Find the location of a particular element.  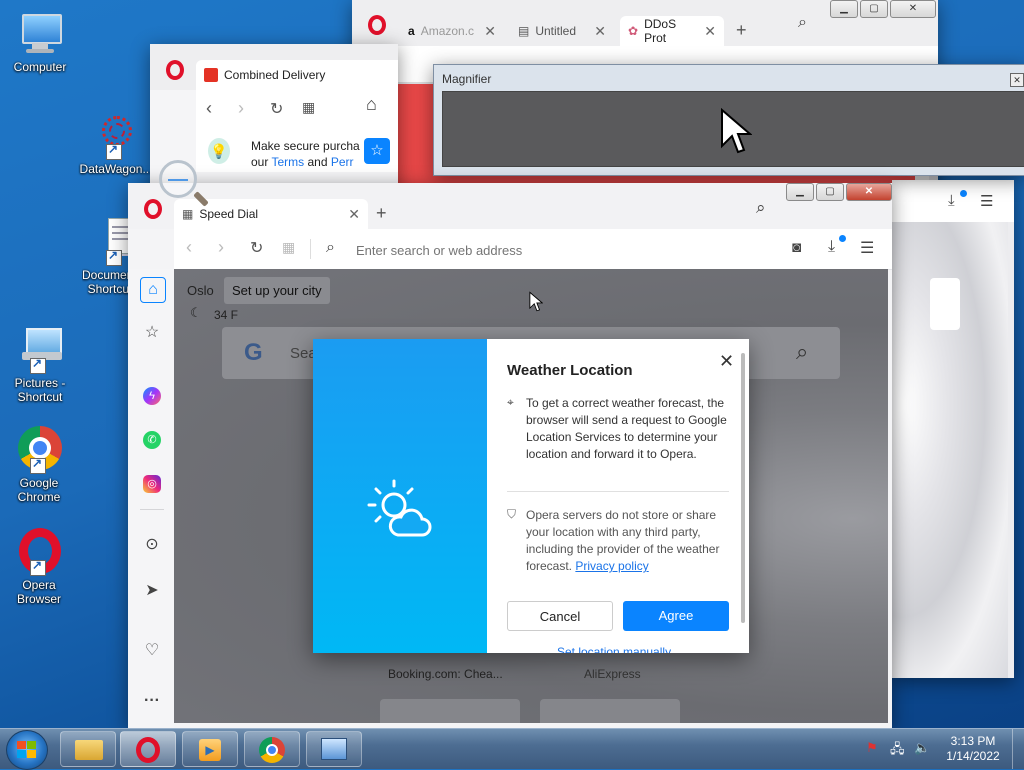

speed-dial-home-icon: ⌂ is located at coordinates (153, 290).